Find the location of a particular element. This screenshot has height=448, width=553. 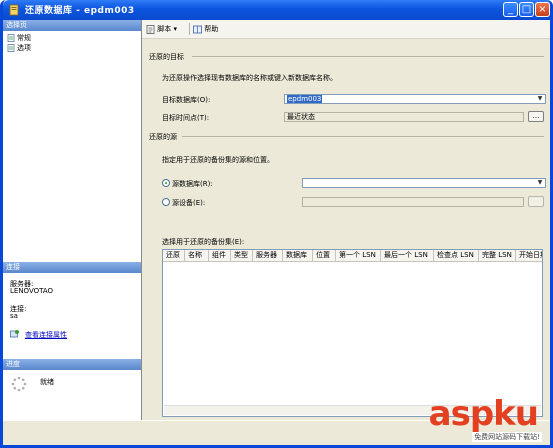

title-bar: 还原数据库 - epdm003 _ □ × is located at coordinates (276, 10).